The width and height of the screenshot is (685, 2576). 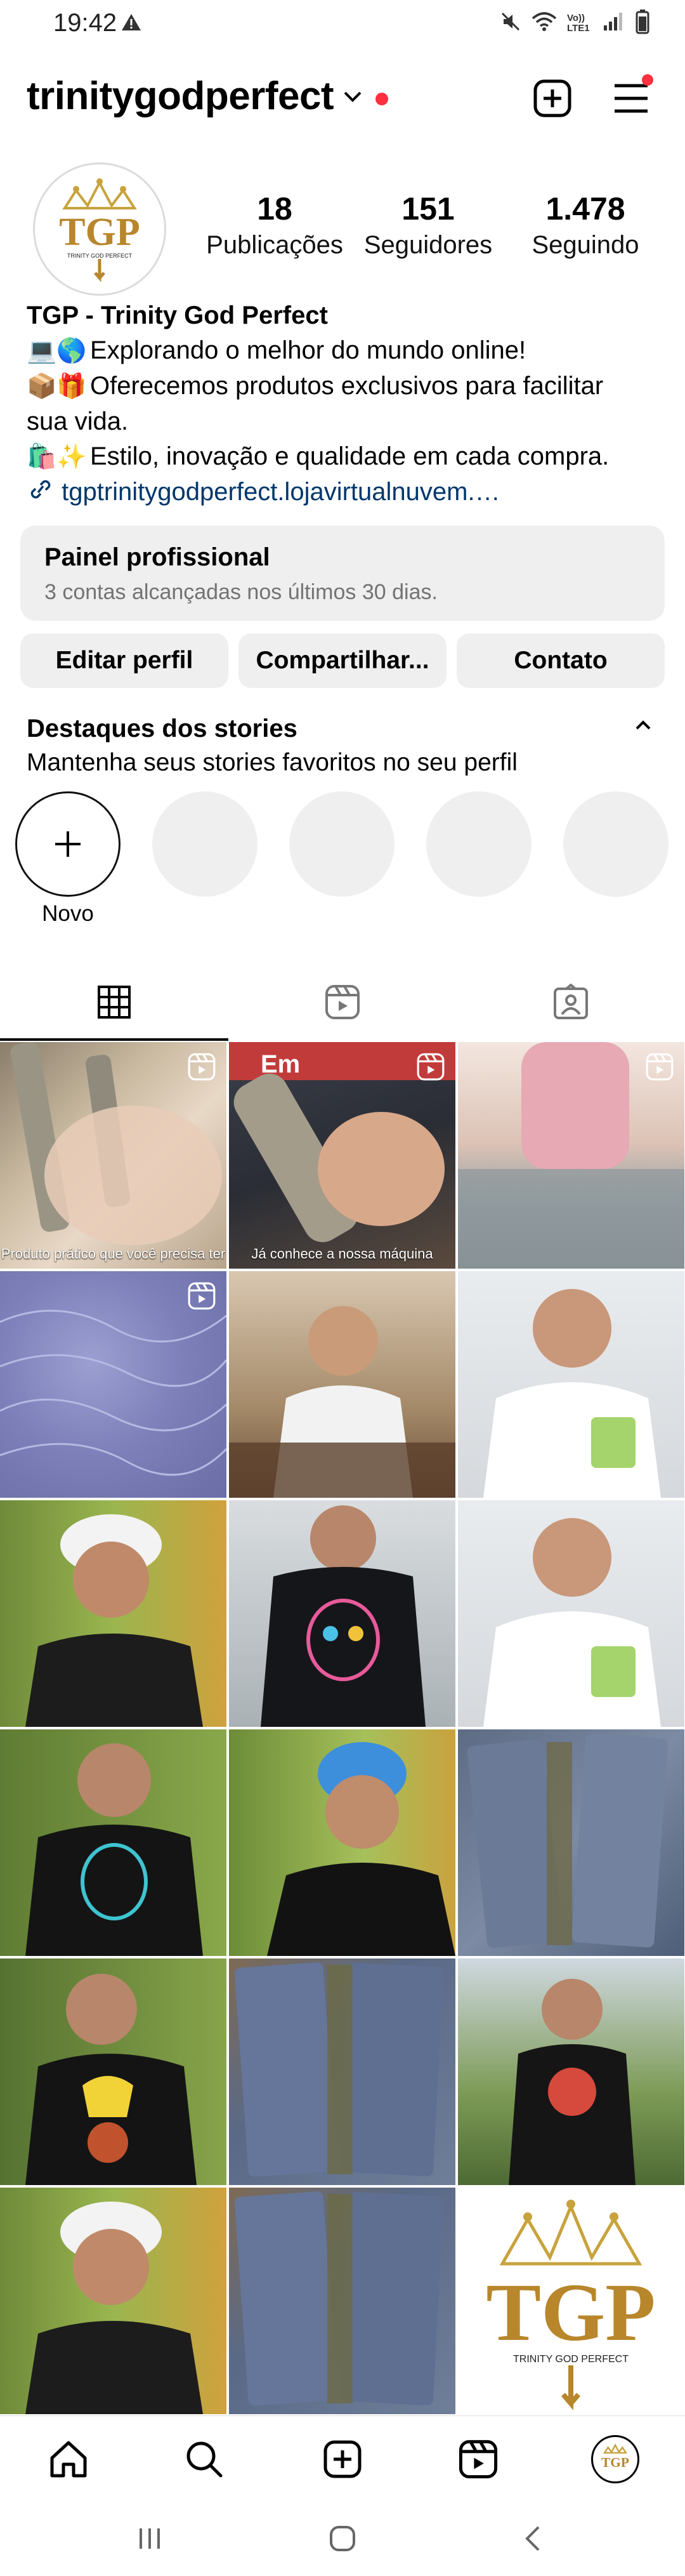 What do you see at coordinates (44, 492) in the screenshot?
I see `link-icon` at bounding box center [44, 492].